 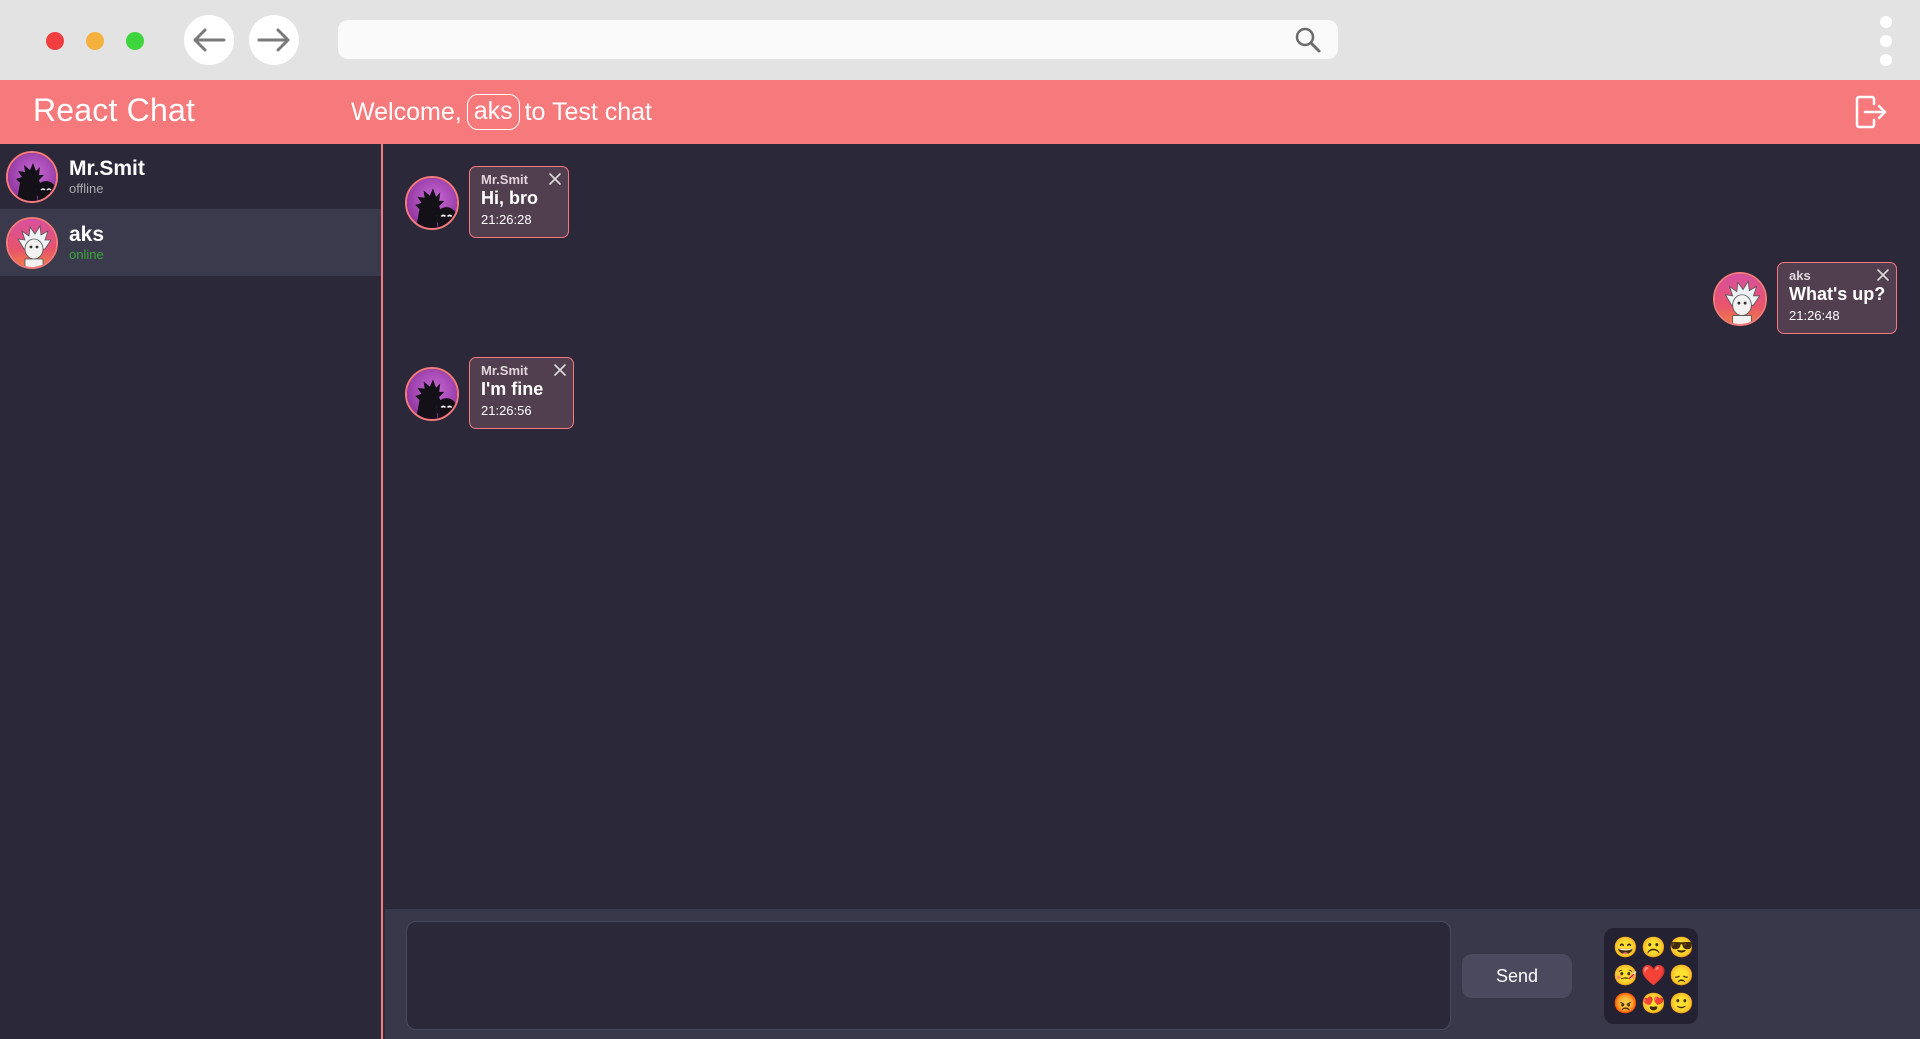 I want to click on username-badge: aks, so click(x=493, y=112).